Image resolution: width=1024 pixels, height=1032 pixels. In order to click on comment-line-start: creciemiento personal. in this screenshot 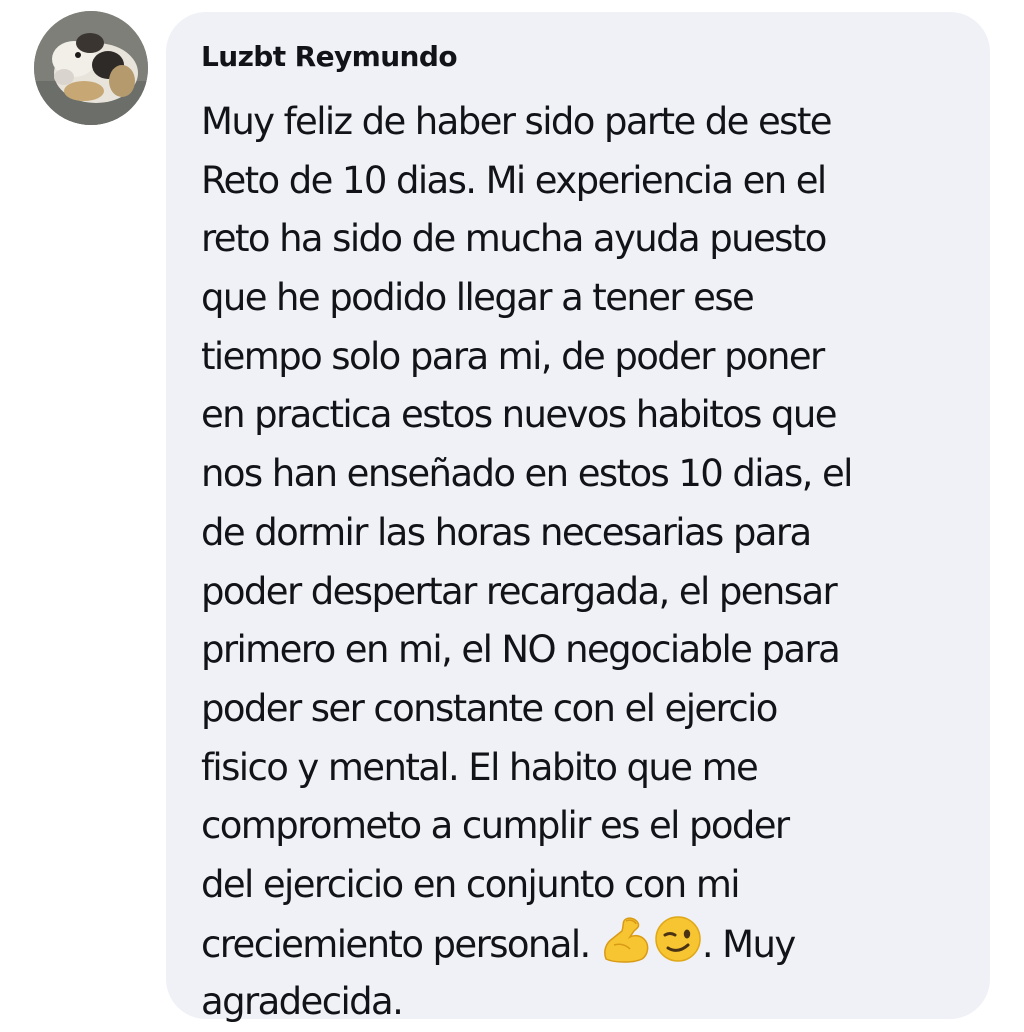, I will do `click(400, 944)`.